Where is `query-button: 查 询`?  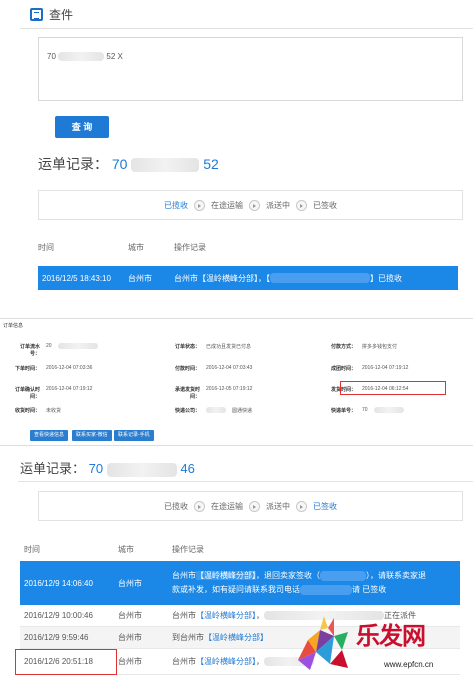
query-button: 查 询 is located at coordinates (82, 127).